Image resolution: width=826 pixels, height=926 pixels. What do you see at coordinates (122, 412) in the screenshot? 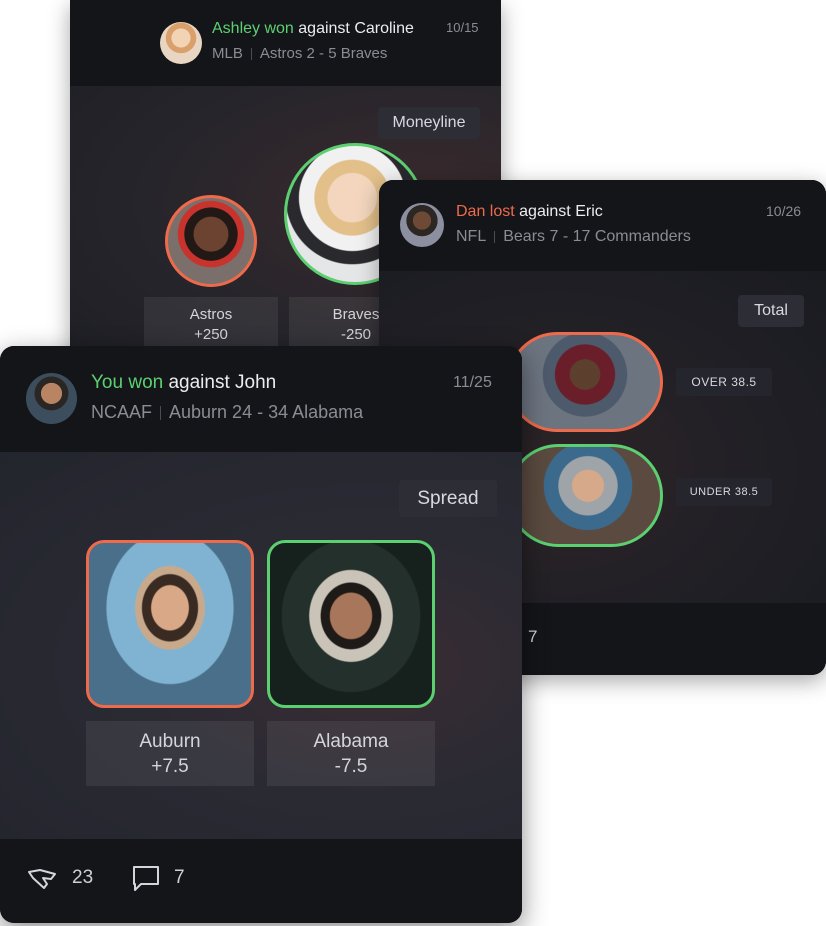
I see `league-label: NCAAF` at bounding box center [122, 412].